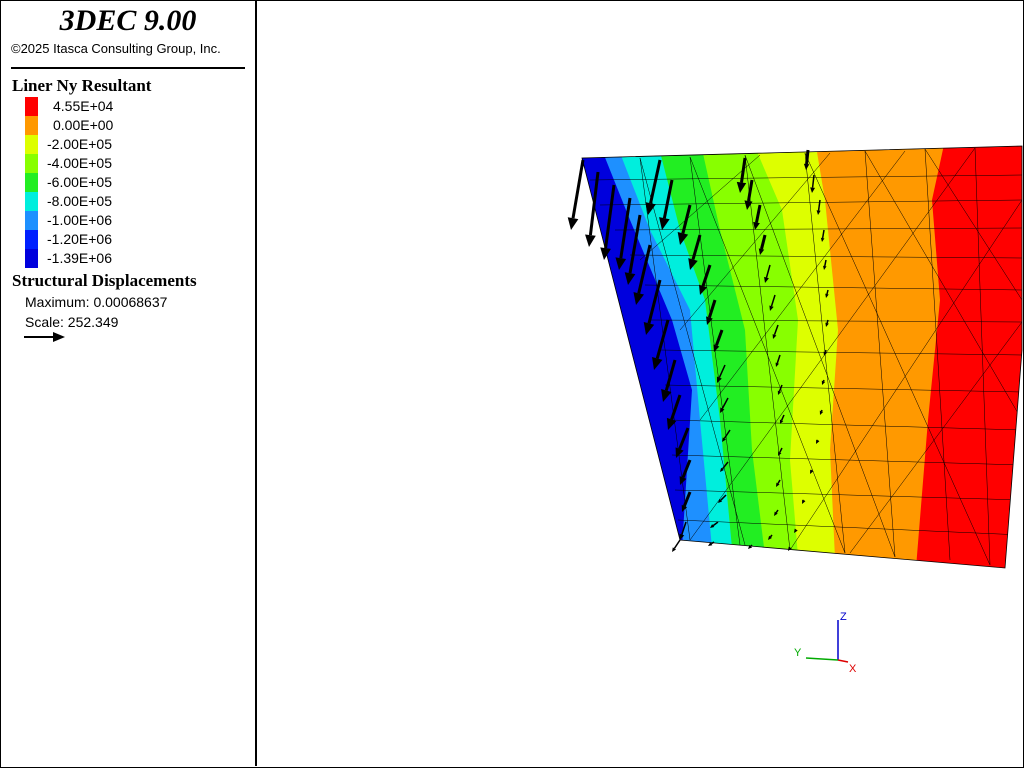 The height and width of the screenshot is (768, 1024). What do you see at coordinates (83, 125) in the screenshot?
I see `legend-band-label: 0.00E+00` at bounding box center [83, 125].